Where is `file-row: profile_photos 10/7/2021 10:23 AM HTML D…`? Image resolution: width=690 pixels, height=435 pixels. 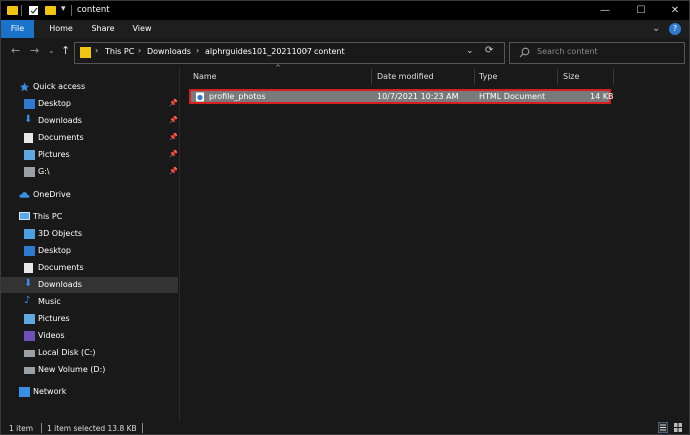
file-row: profile_photos 10/7/2021 10:23 AM HTML D… is located at coordinates (401, 96).